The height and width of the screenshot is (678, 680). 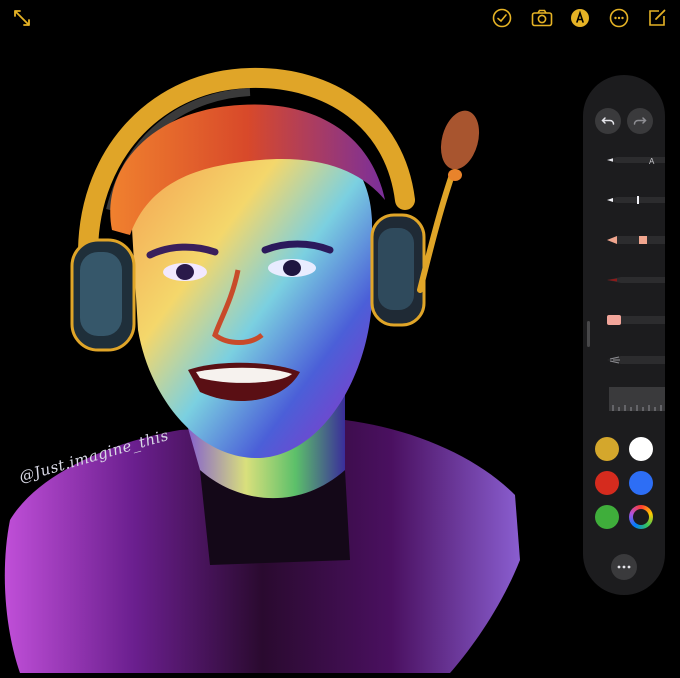 I want to click on compose-icon, so click(x=657, y=18).